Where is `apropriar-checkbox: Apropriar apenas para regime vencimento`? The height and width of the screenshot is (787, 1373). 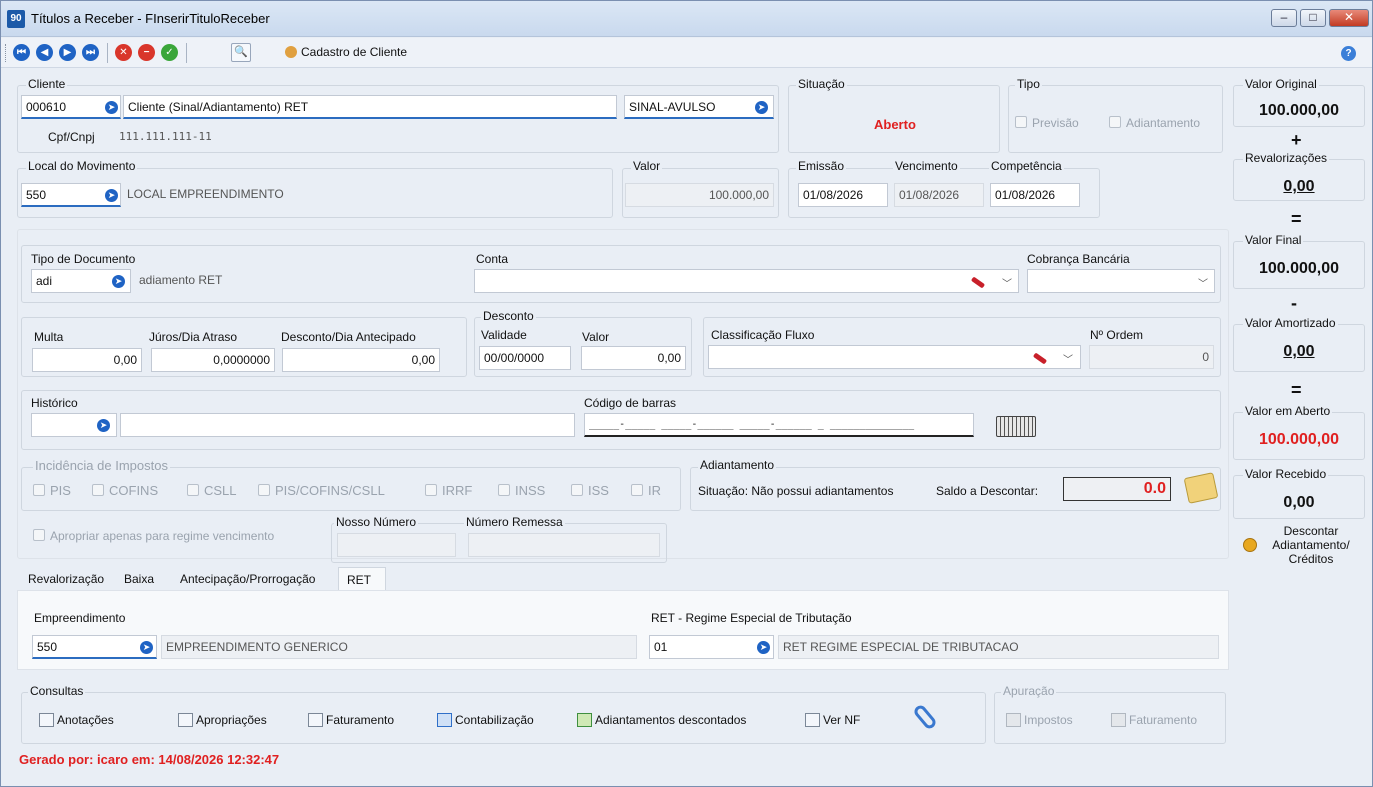
apropriar-checkbox: Apropriar apenas para regime vencimento is located at coordinates (153, 536).